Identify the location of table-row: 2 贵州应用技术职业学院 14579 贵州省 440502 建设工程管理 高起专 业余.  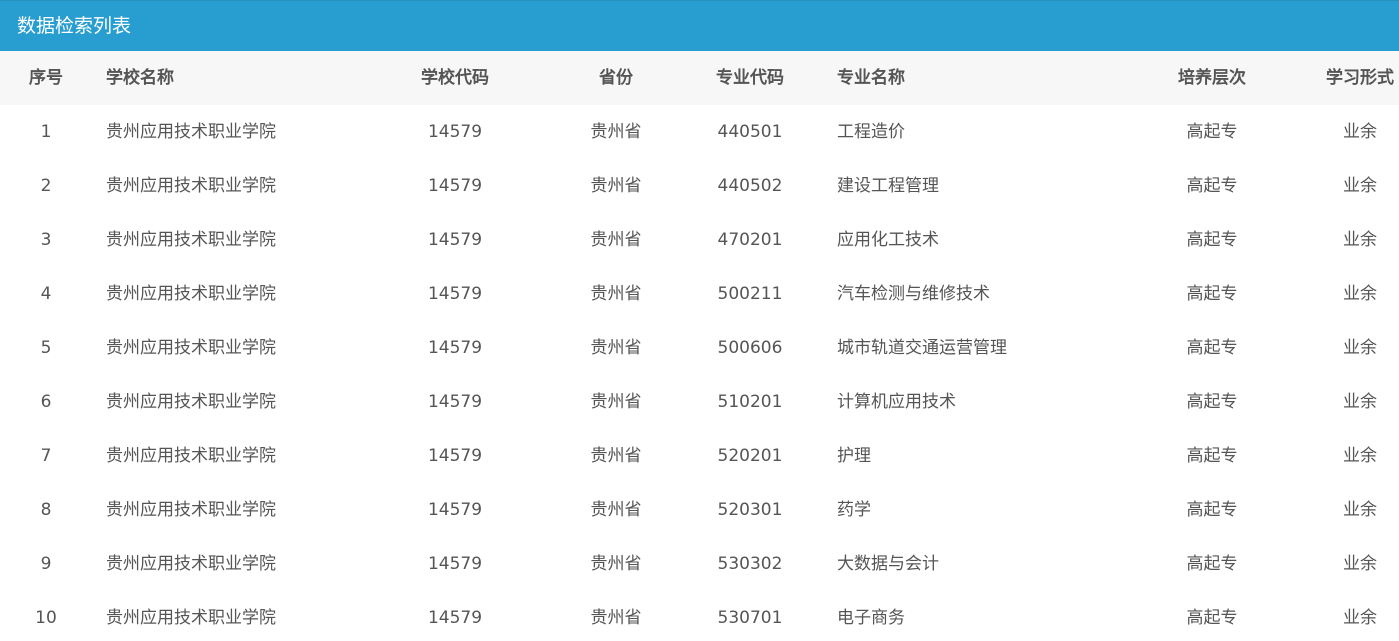
(699, 186).